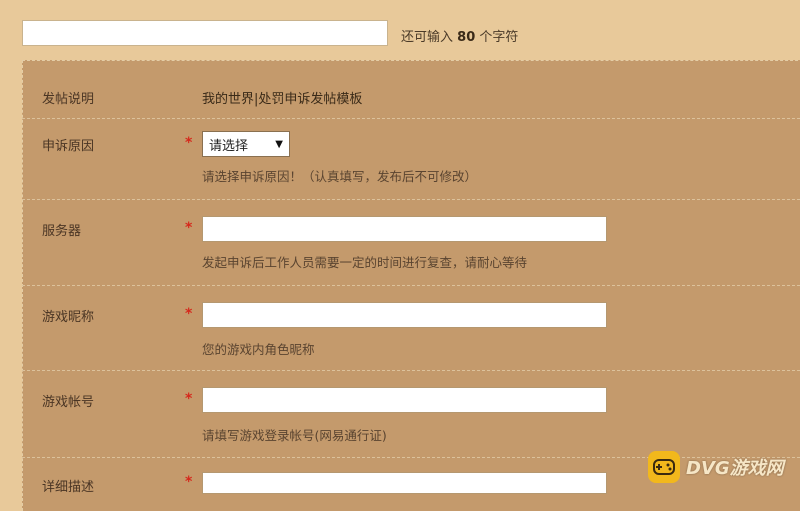 The height and width of the screenshot is (511, 800). What do you see at coordinates (340, 176) in the screenshot?
I see `reason-hint: 请选择申诉原因！（认真填写，发布后不可修改）` at bounding box center [340, 176].